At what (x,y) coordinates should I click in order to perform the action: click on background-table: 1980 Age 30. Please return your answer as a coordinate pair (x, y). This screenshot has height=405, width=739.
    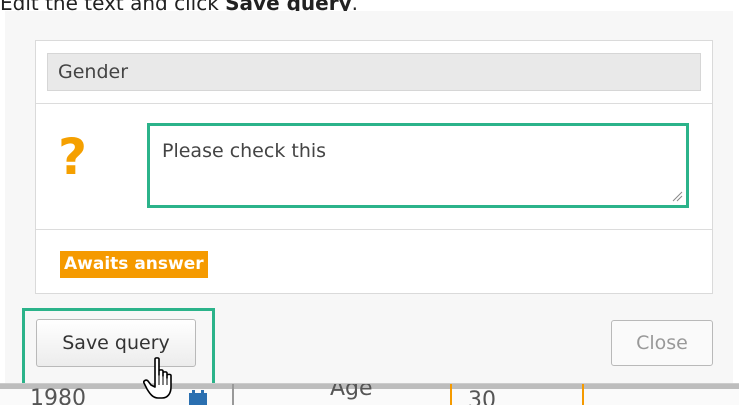
    Looking at the image, I should click on (369, 394).